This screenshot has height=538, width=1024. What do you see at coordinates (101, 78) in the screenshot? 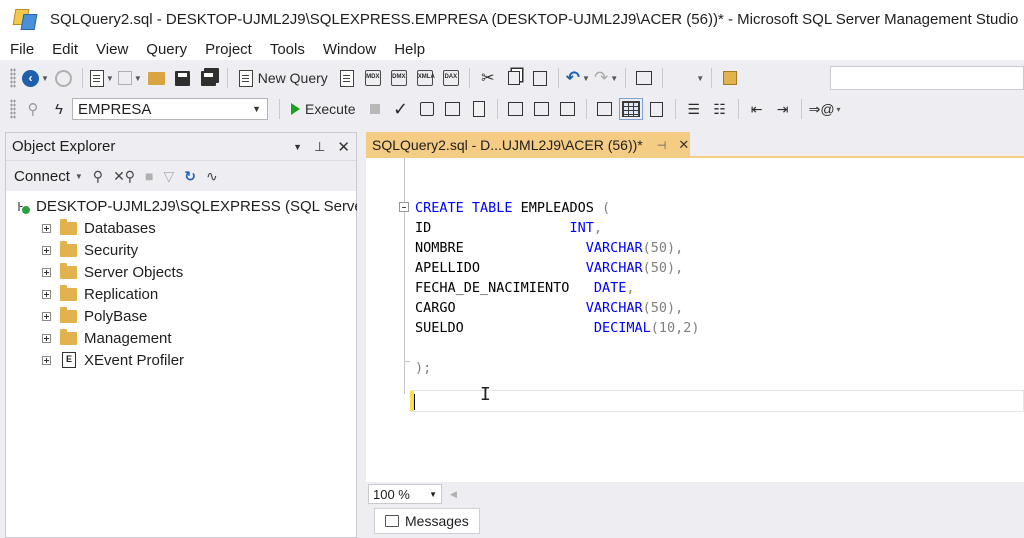
I see `new-project-button: ▼` at bounding box center [101, 78].